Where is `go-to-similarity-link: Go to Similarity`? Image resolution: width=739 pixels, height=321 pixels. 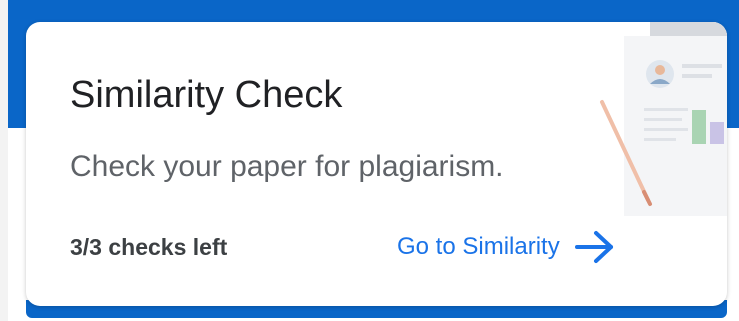
go-to-similarity-link: Go to Similarity is located at coordinates (506, 247).